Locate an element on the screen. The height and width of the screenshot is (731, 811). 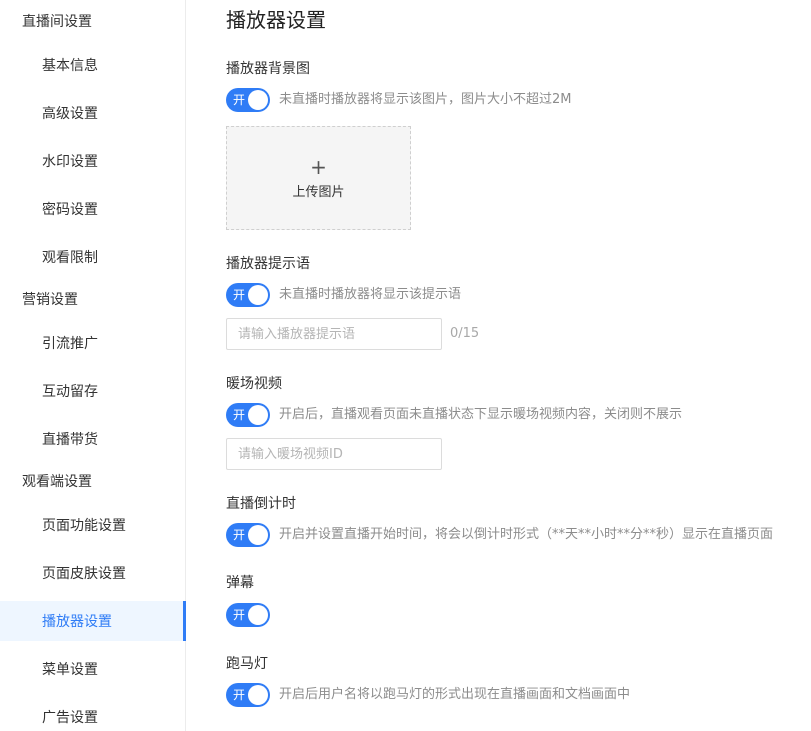
player-tip-input is located at coordinates (334, 334).